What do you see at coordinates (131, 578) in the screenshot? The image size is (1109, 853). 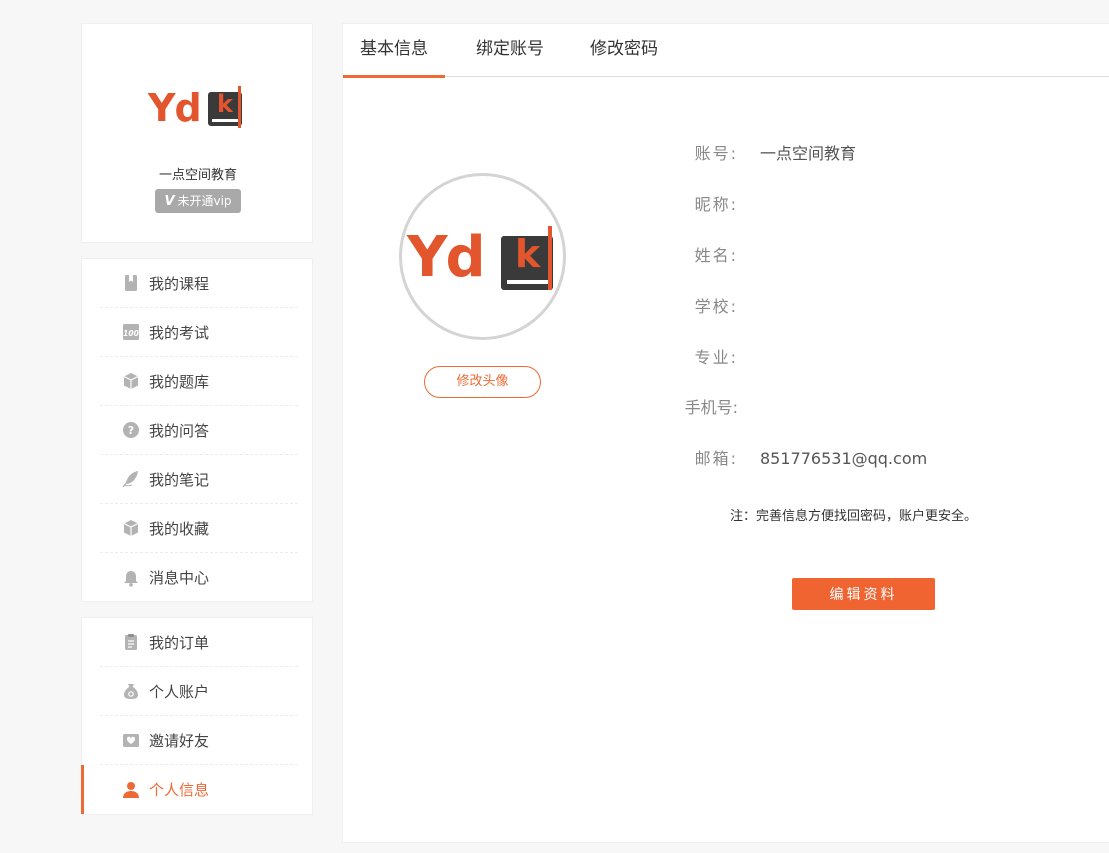 I see `bell-icon` at bounding box center [131, 578].